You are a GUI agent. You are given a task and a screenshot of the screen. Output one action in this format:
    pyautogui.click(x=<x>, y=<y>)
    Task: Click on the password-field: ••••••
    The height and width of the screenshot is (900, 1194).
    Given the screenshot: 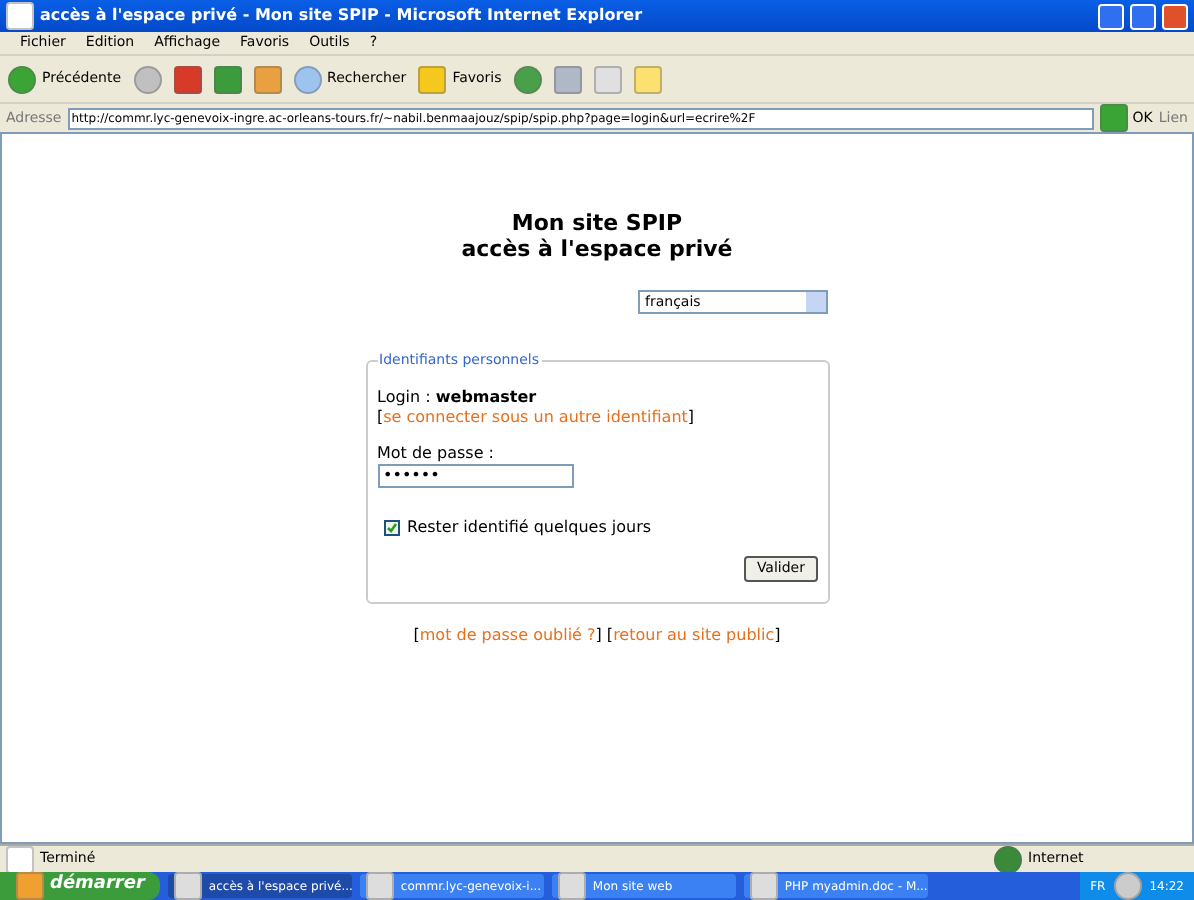 What is the action you would take?
    pyautogui.click(x=475, y=475)
    